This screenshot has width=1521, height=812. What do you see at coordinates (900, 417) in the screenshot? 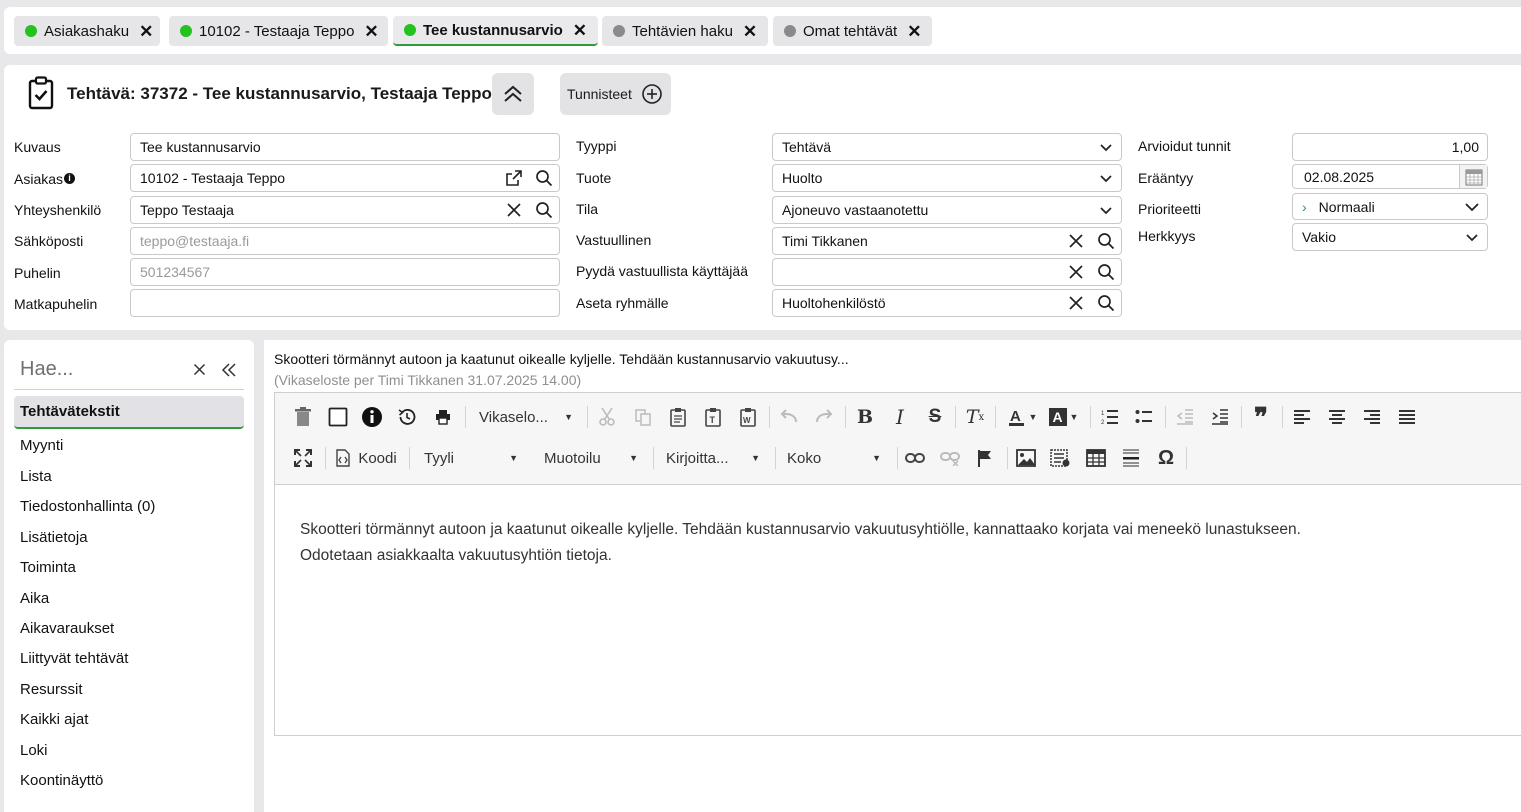
I see `italic-icon: I` at bounding box center [900, 417].